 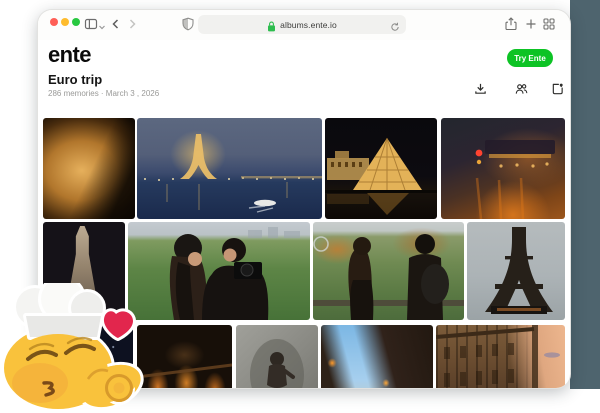 I want to click on tab-overview-icon, so click(x=549, y=24).